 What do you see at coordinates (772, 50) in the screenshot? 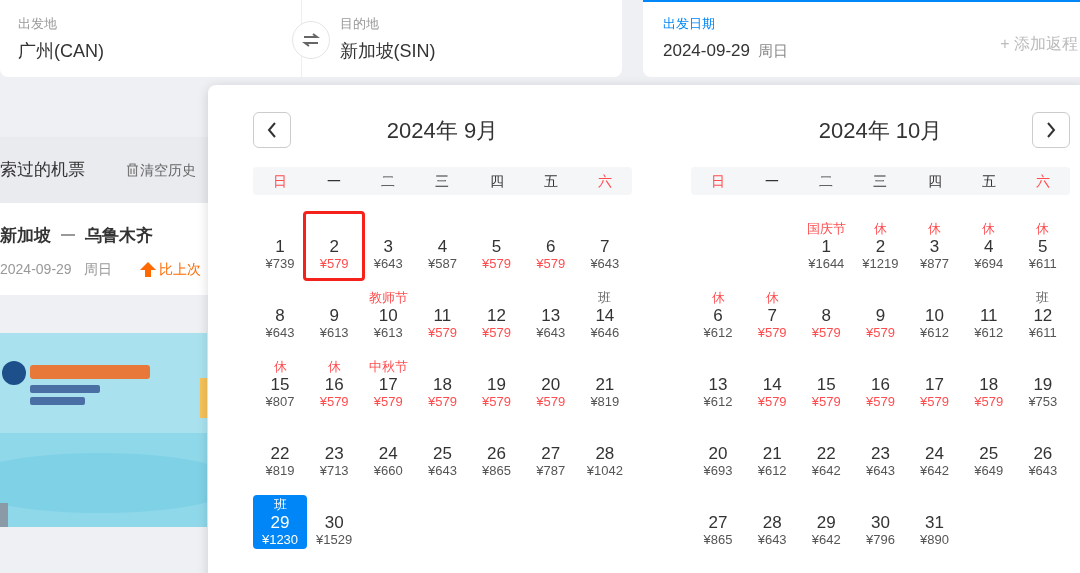
I see `weekday-text: 周日` at bounding box center [772, 50].